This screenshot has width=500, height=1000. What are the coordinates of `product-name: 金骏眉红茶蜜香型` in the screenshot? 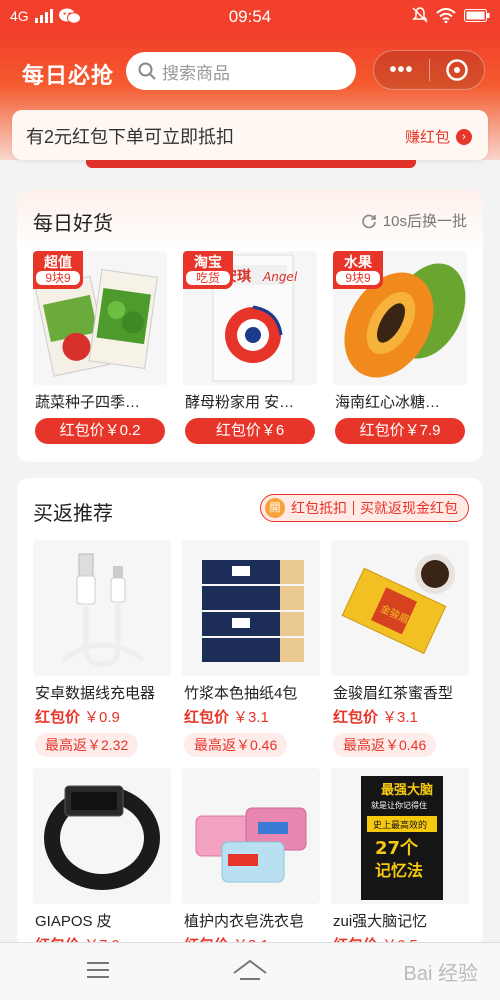 It's located at (393, 693).